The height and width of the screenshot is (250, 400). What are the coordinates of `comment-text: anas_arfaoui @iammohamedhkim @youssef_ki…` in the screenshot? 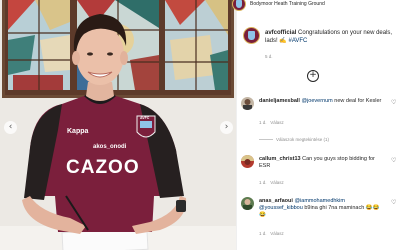 It's located at (322, 208).